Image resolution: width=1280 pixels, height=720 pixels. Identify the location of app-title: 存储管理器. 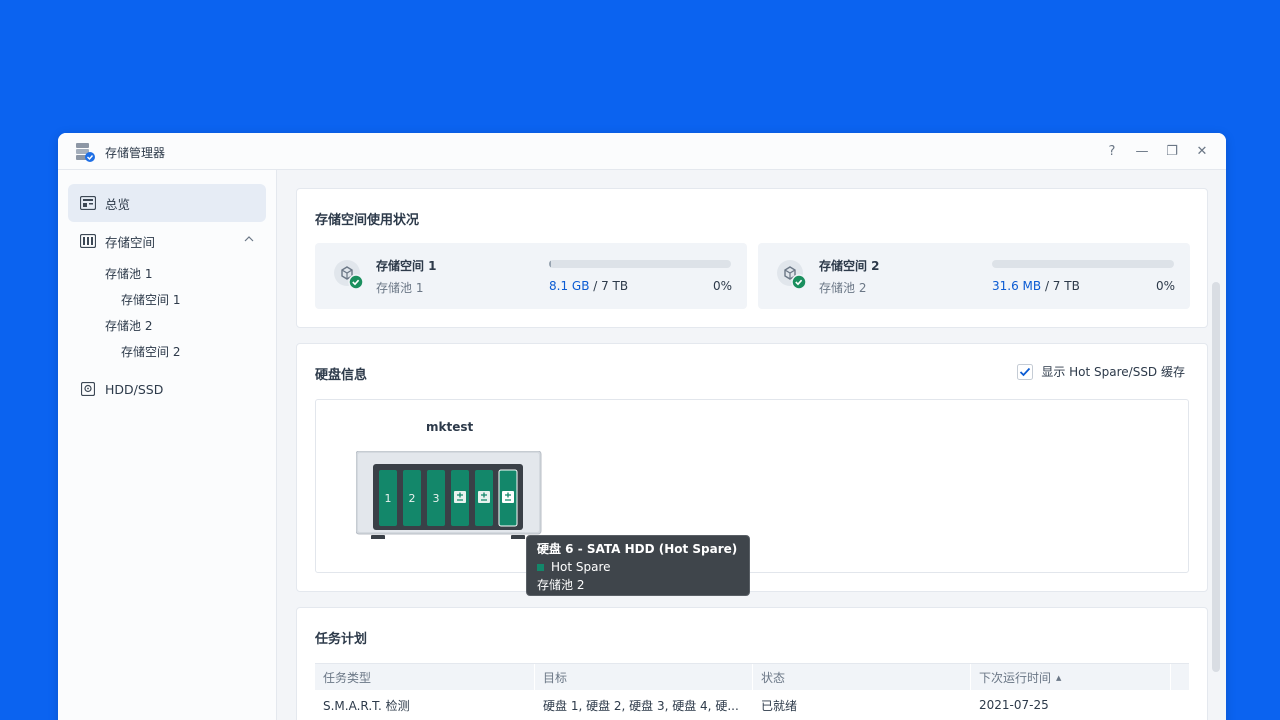
(135, 153).